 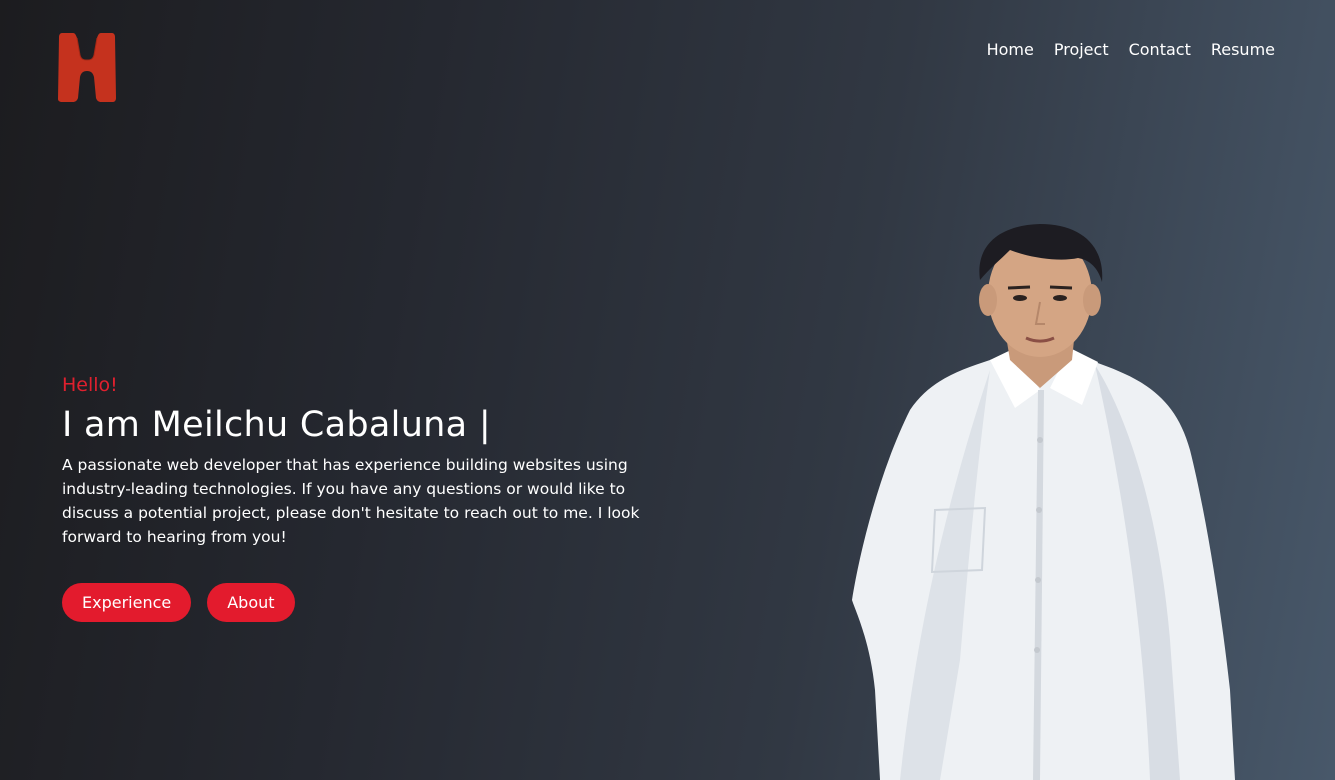 What do you see at coordinates (1243, 50) in the screenshot?
I see `nav-resume-link: Resume` at bounding box center [1243, 50].